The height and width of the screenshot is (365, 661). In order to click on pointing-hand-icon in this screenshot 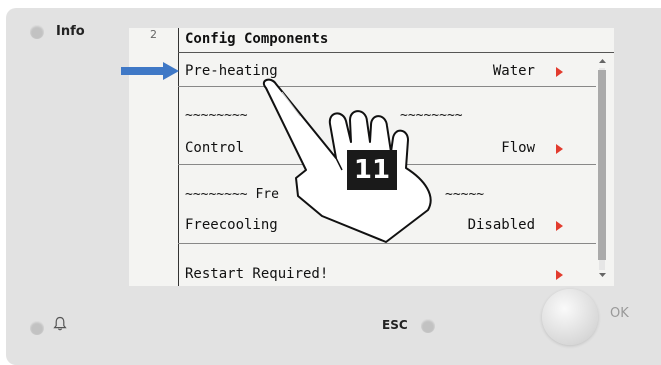, I will do `click(347, 160)`.